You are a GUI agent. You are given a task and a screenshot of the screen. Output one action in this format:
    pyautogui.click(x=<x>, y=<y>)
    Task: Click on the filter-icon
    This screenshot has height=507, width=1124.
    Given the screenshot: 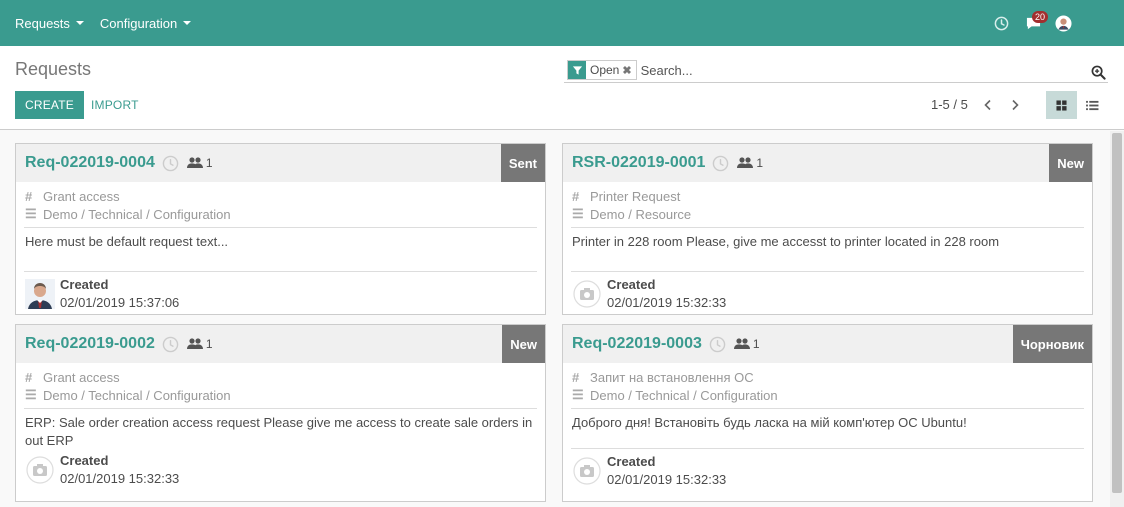 What is the action you would take?
    pyautogui.click(x=577, y=70)
    